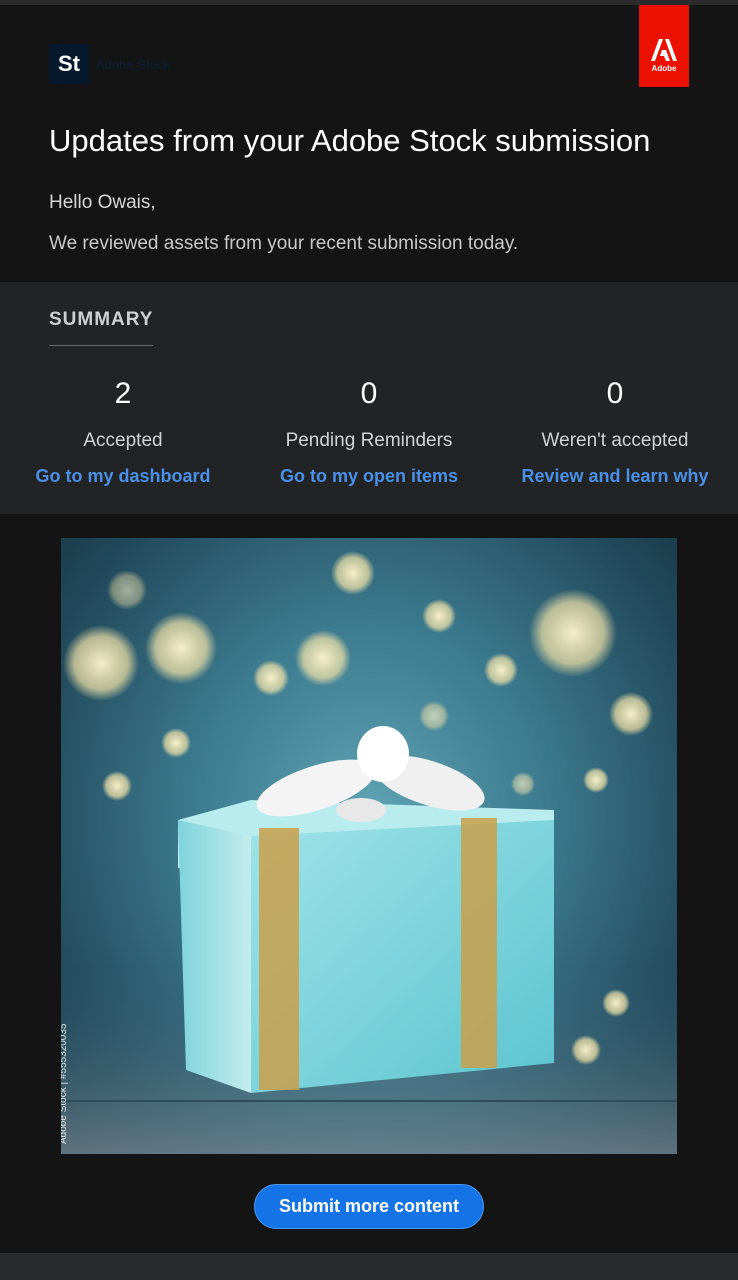  What do you see at coordinates (369, 440) in the screenshot?
I see `stat-label: Pending Reminders` at bounding box center [369, 440].